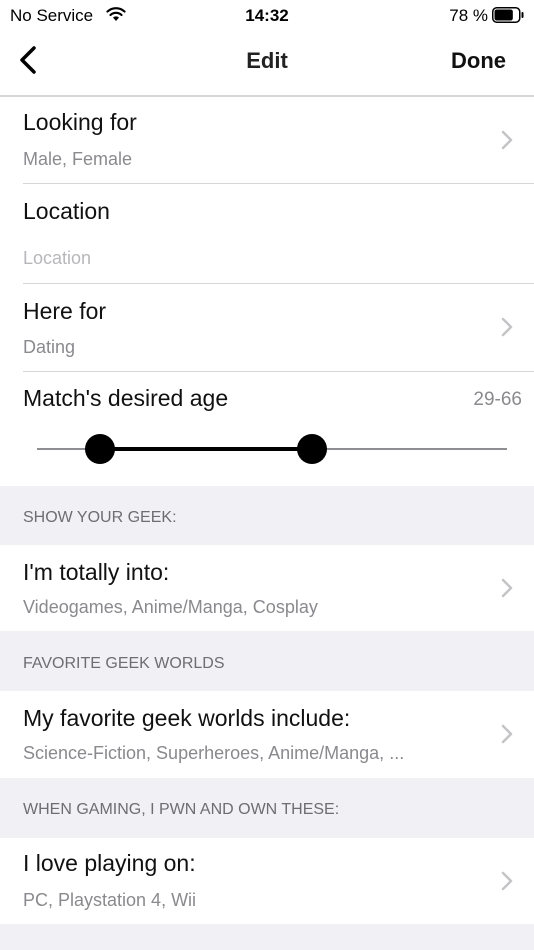 The height and width of the screenshot is (950, 534). I want to click on slider-min-thumb, so click(100, 449).